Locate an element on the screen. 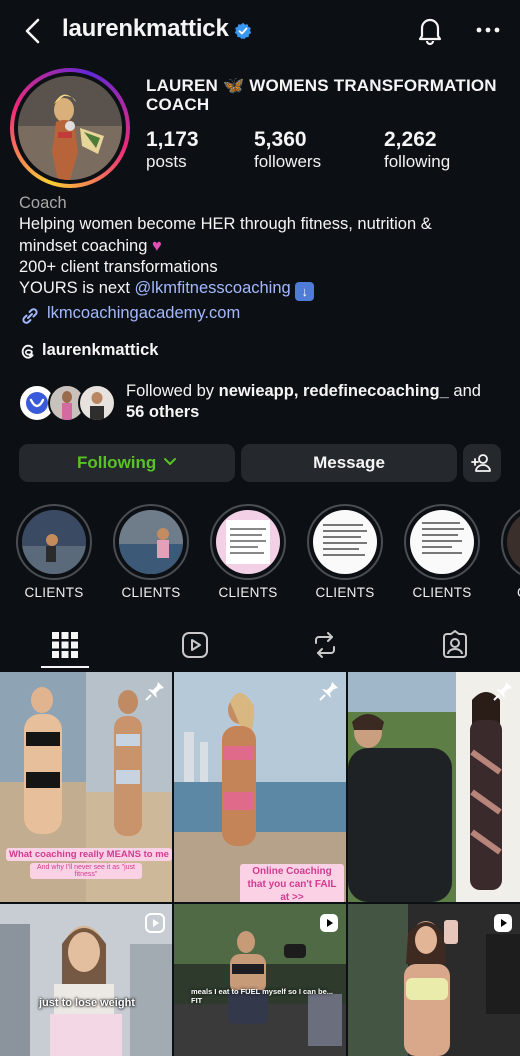 This screenshot has width=520, height=1056. bio-text: YOURS is next is located at coordinates (74, 288).